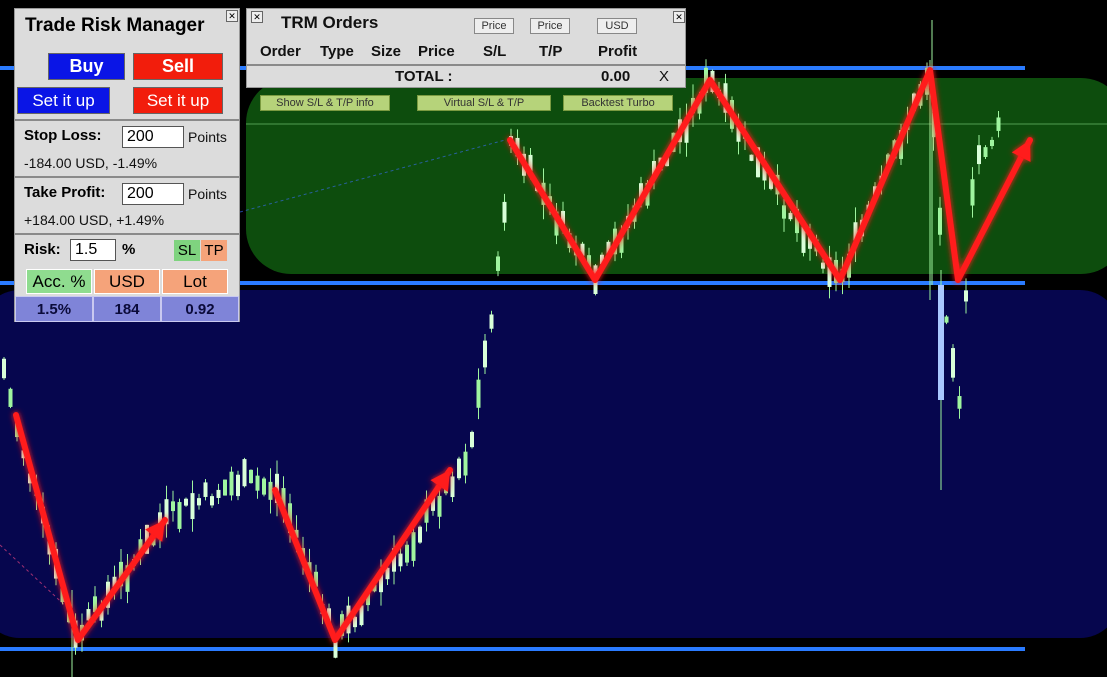 The height and width of the screenshot is (677, 1107). What do you see at coordinates (42, 249) in the screenshot?
I see `risk-label: Risk:` at bounding box center [42, 249].